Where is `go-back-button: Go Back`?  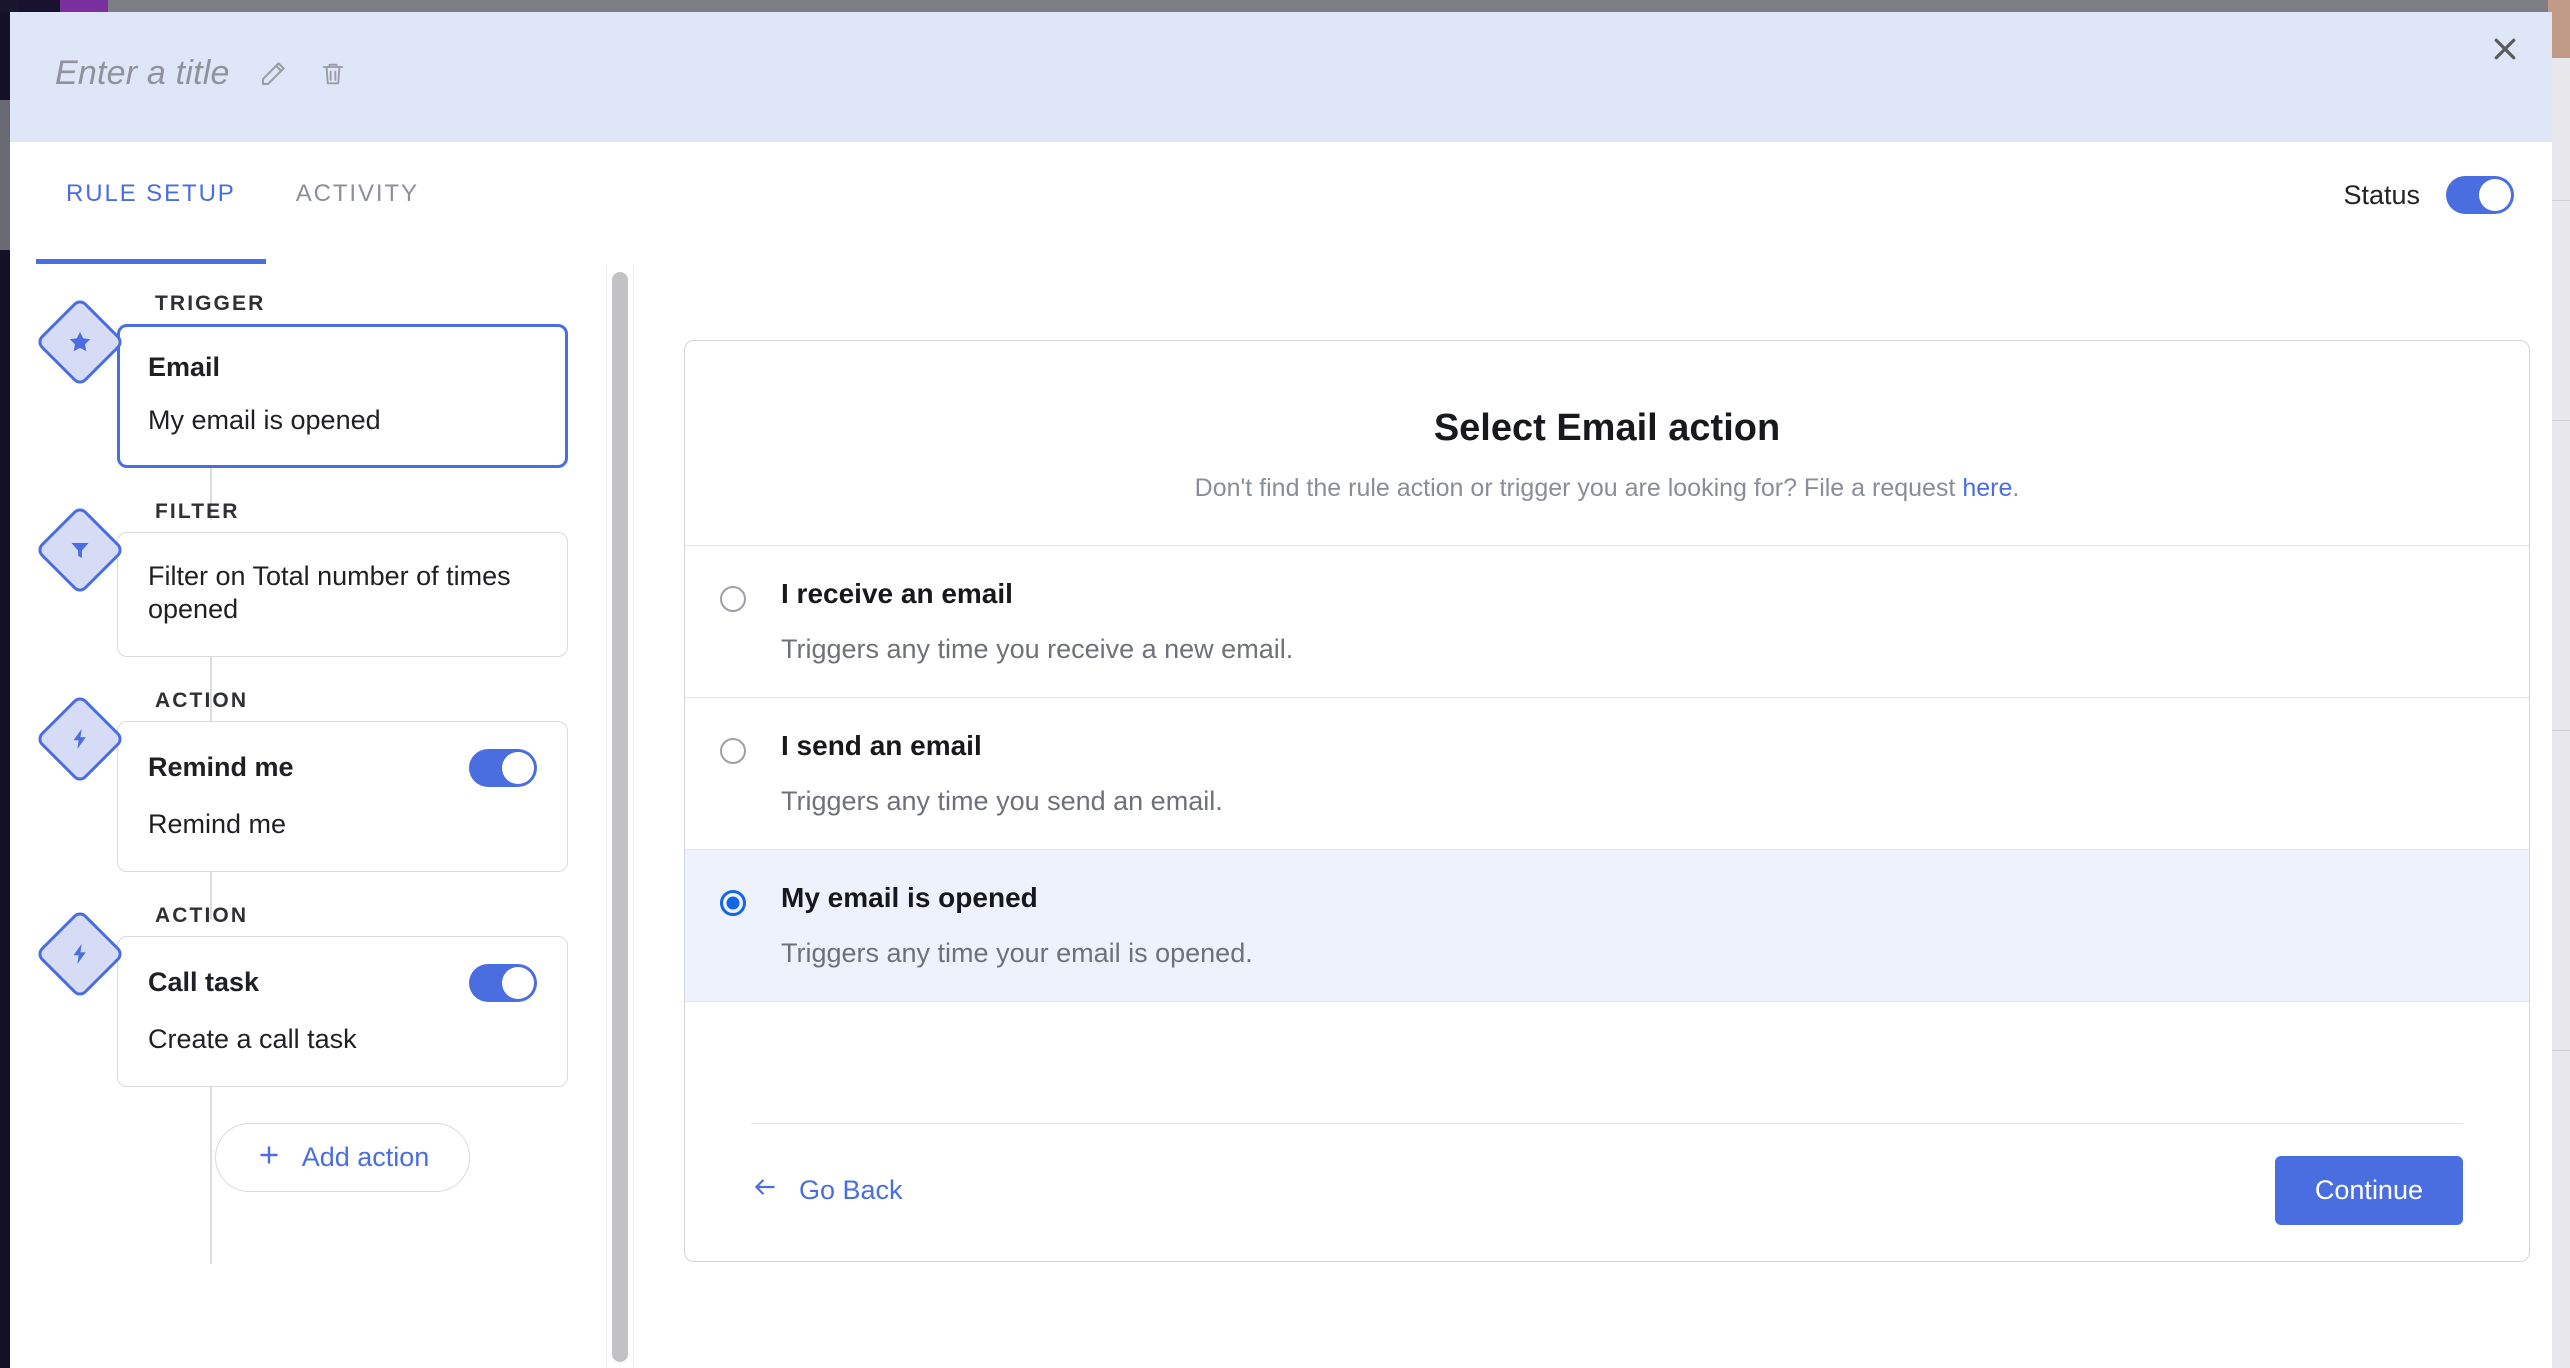 go-back-button: Go Back is located at coordinates (827, 1190).